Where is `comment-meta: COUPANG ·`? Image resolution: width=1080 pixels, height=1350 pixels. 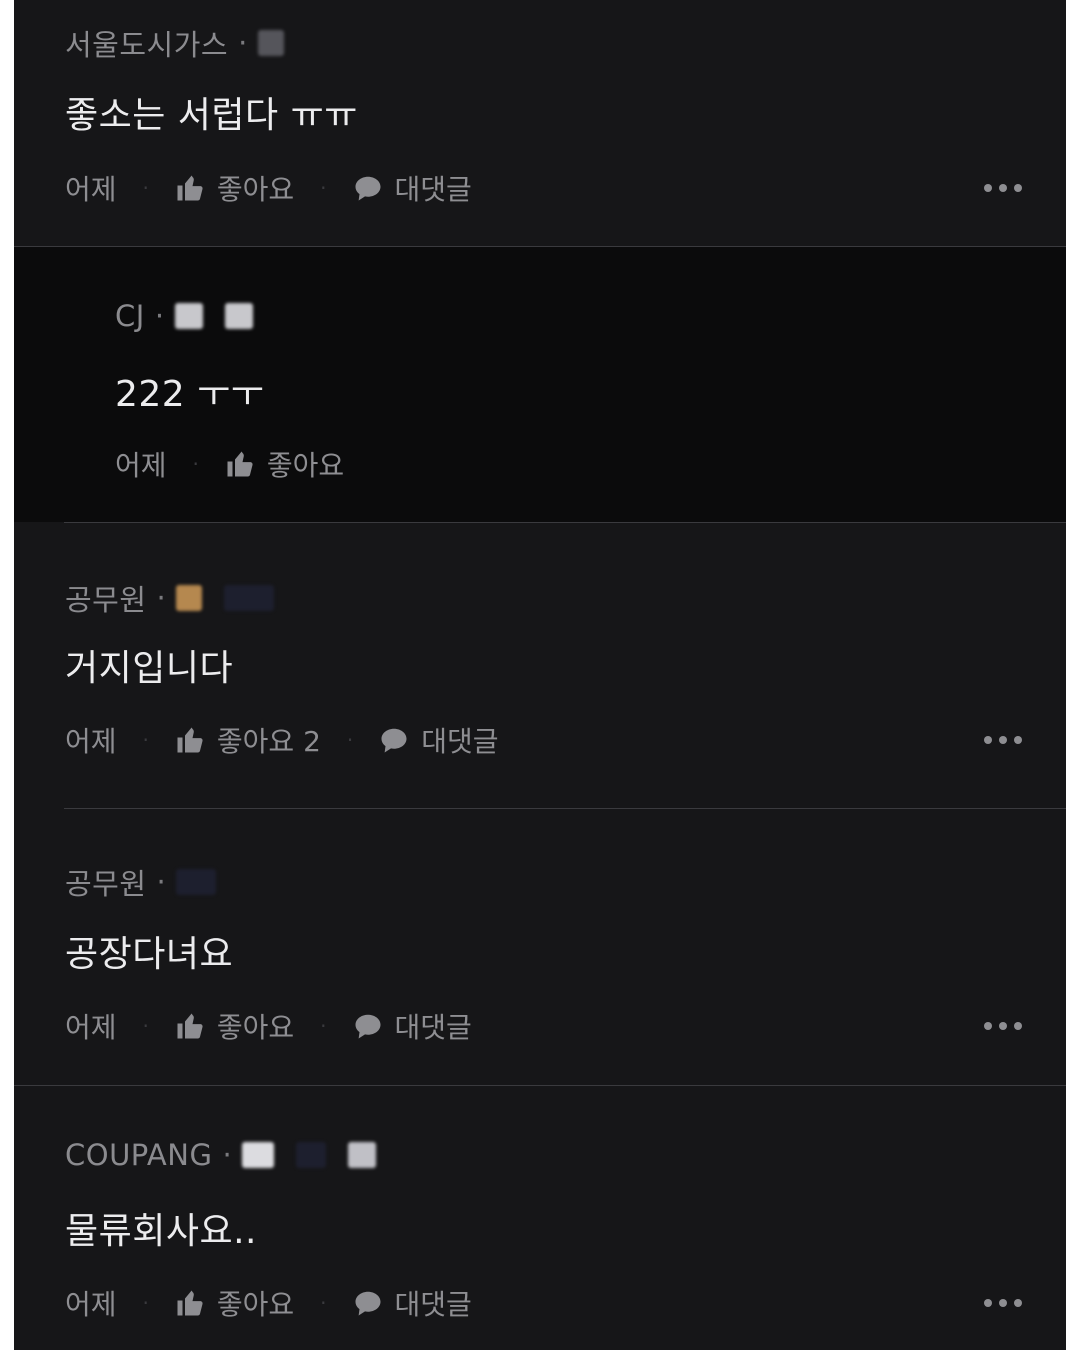
comment-meta: COUPANG · is located at coordinates (231, 1155).